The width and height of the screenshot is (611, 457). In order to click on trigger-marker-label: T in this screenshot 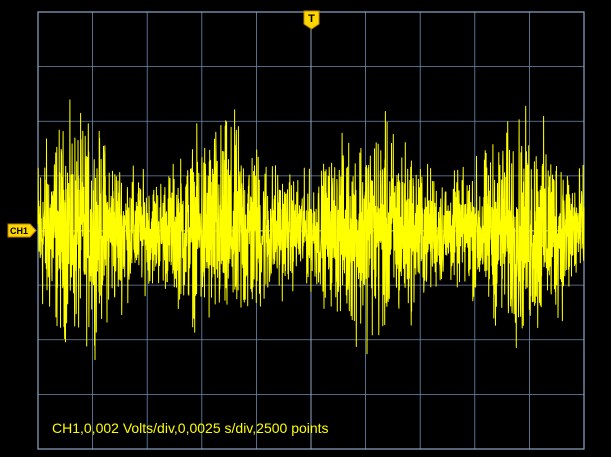, I will do `click(311, 19)`.